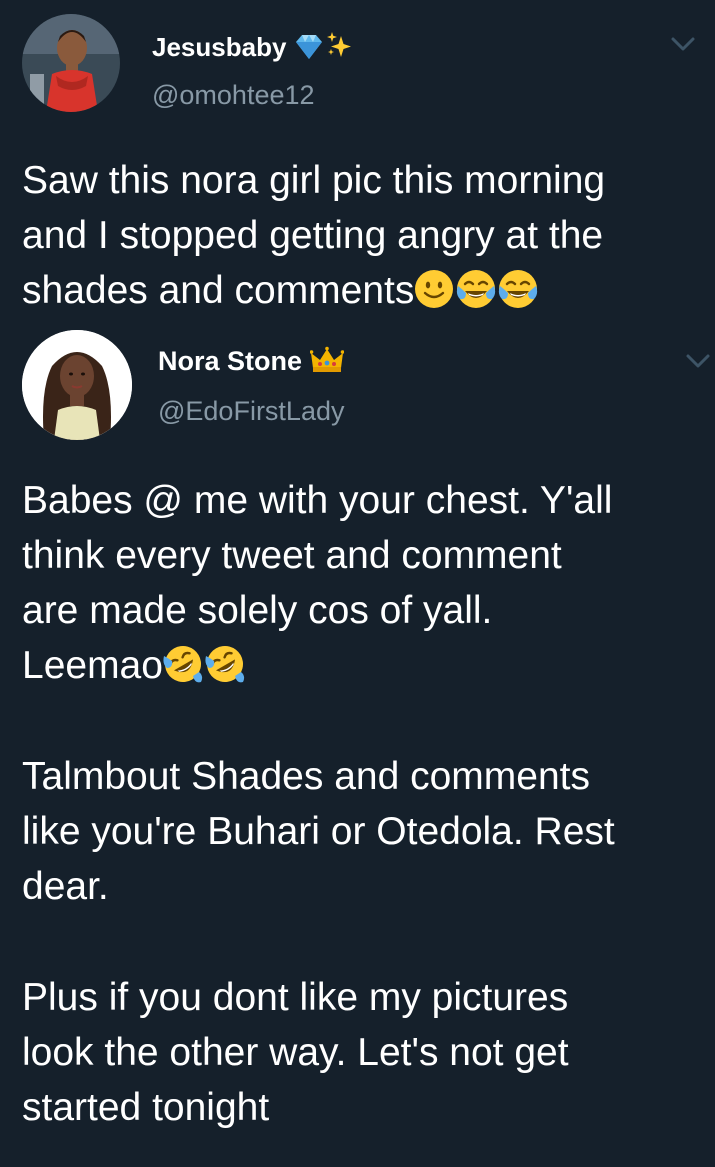 The image size is (715, 1167). What do you see at coordinates (317, 500) in the screenshot?
I see `text-line: Babes @ me with your chest. Y'all` at bounding box center [317, 500].